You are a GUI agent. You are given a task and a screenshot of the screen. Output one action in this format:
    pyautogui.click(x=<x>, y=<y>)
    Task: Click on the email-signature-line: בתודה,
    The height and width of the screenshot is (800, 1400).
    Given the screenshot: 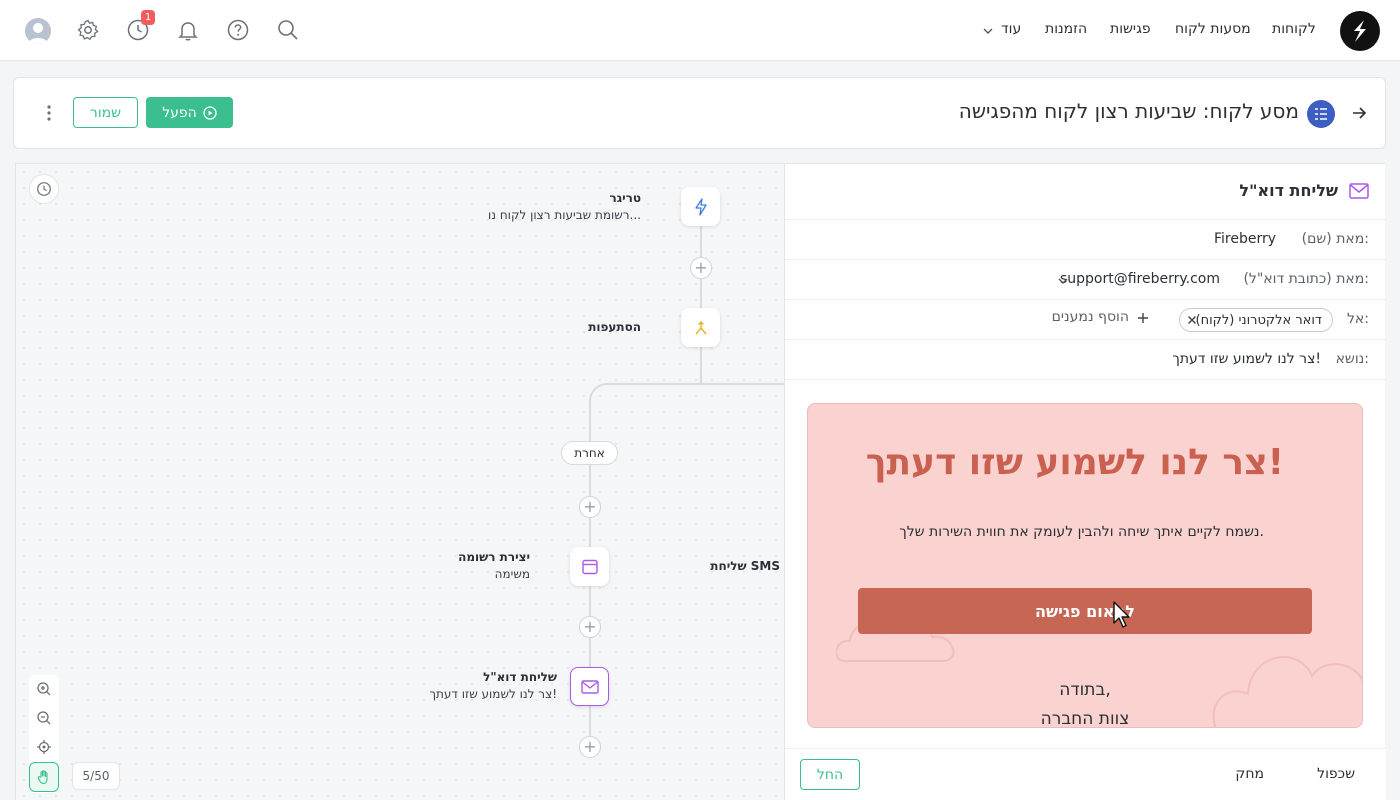 What is the action you would take?
    pyautogui.click(x=1085, y=690)
    